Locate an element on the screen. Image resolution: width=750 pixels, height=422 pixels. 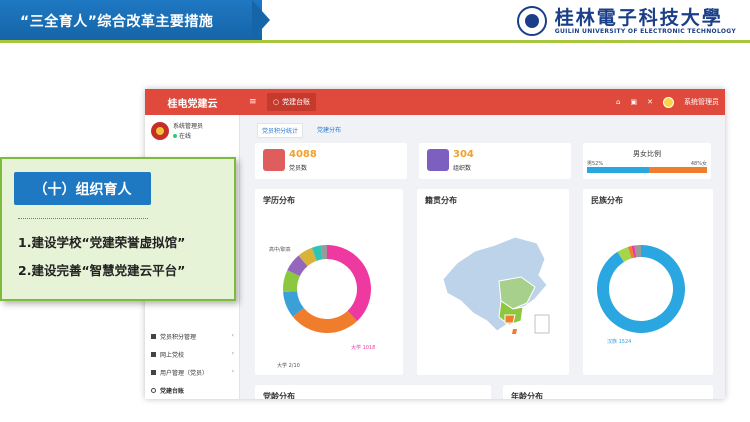
education-panel: 学历分布 大学 1018 高中/职高 大学 2/10 is located at coordinates (329, 282).